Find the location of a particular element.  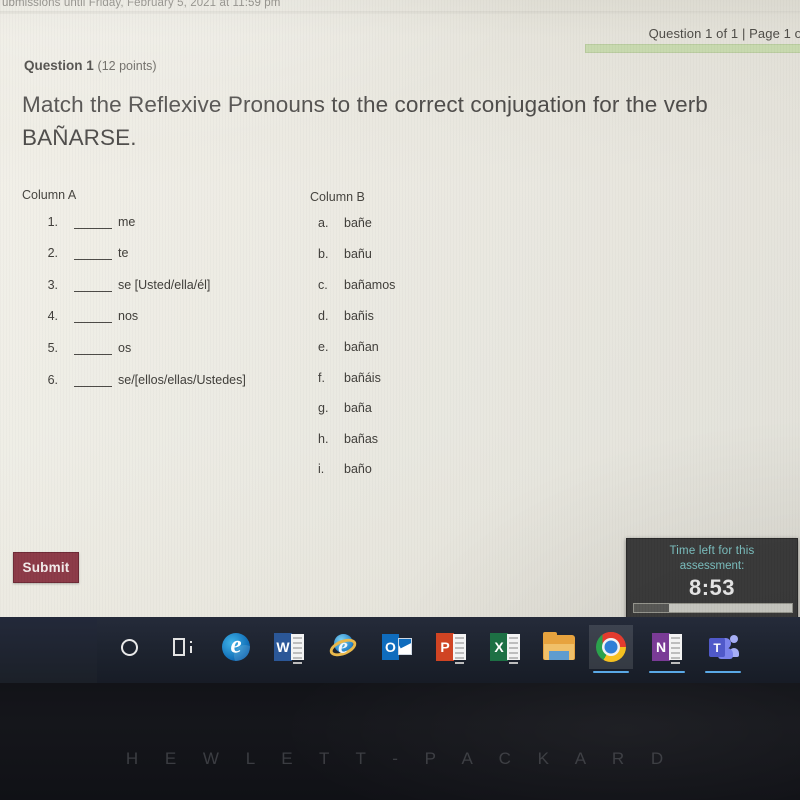

option-text: baño is located at coordinates (358, 469).